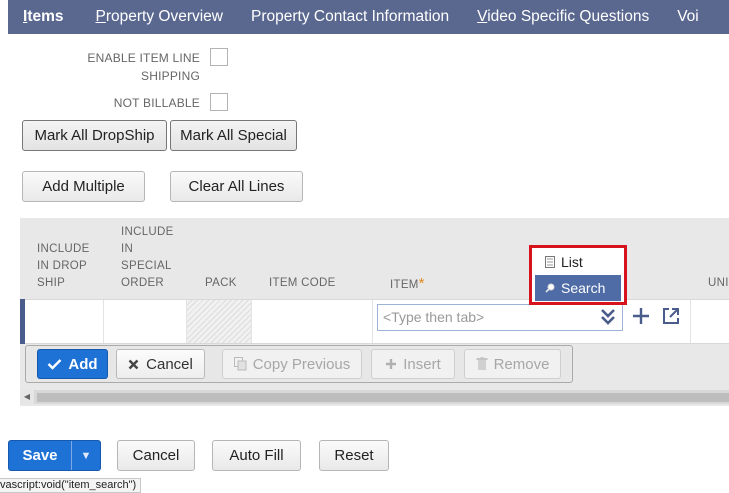  Describe the element at coordinates (147, 257) in the screenshot. I see `column-header-include-special-order: INCLUDE IN SPECIAL ORDER` at that location.